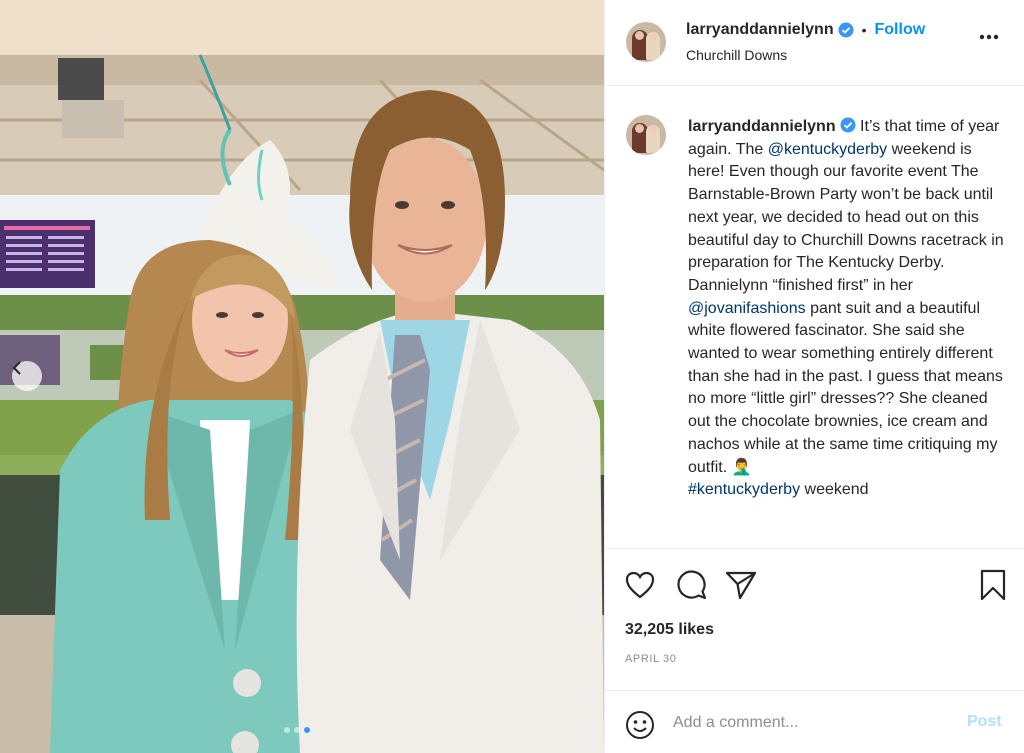  What do you see at coordinates (646, 42) in the screenshot?
I see `avatar` at bounding box center [646, 42].